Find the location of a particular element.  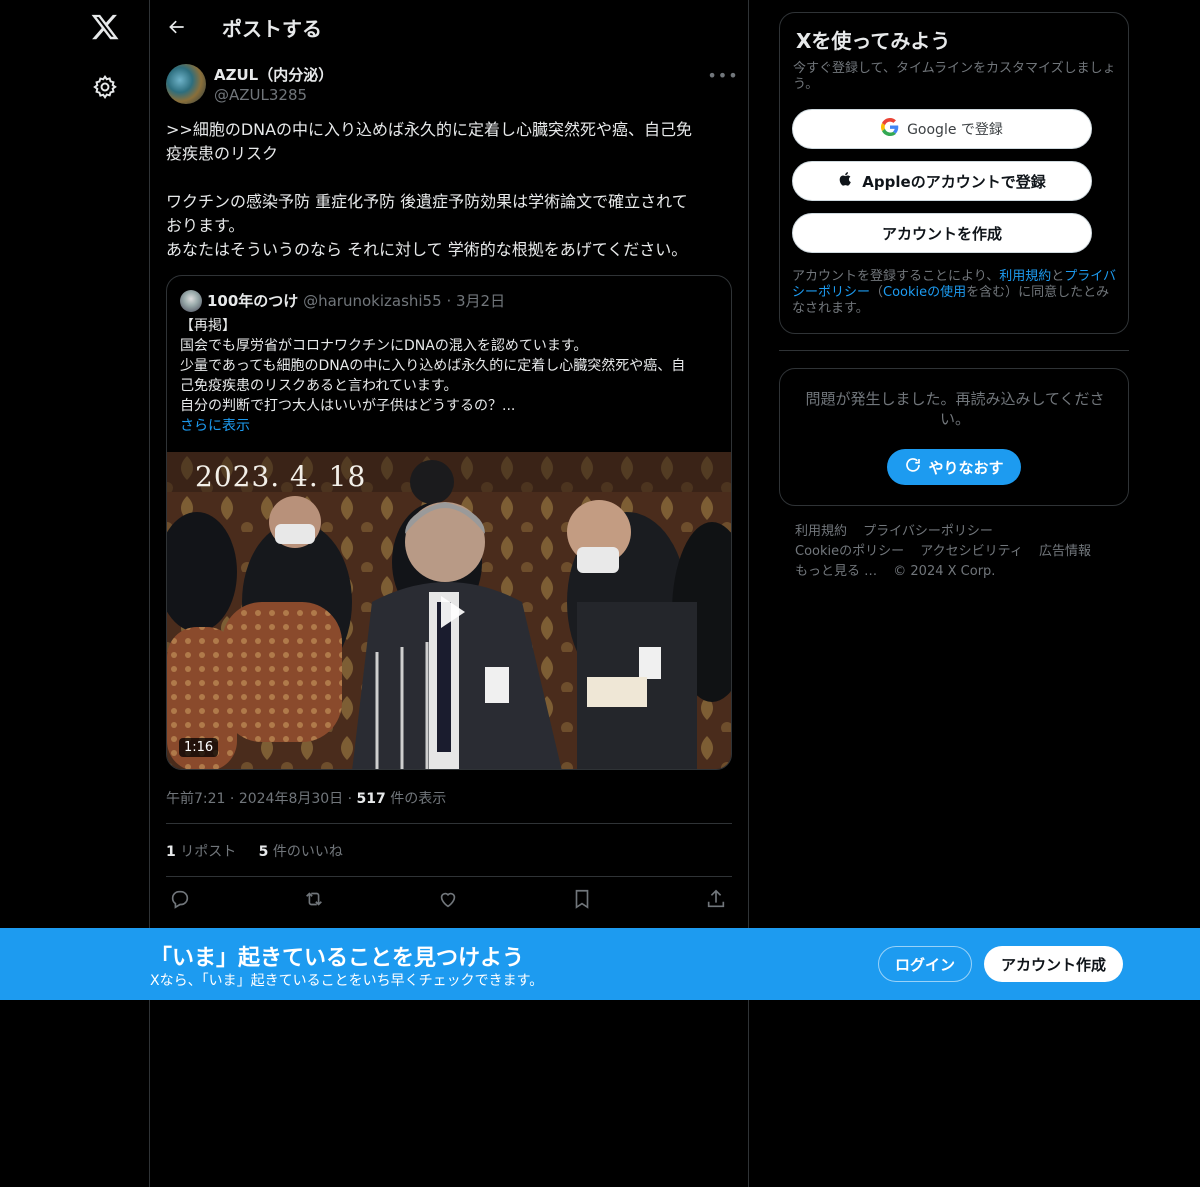

post-actions is located at coordinates (449, 900).